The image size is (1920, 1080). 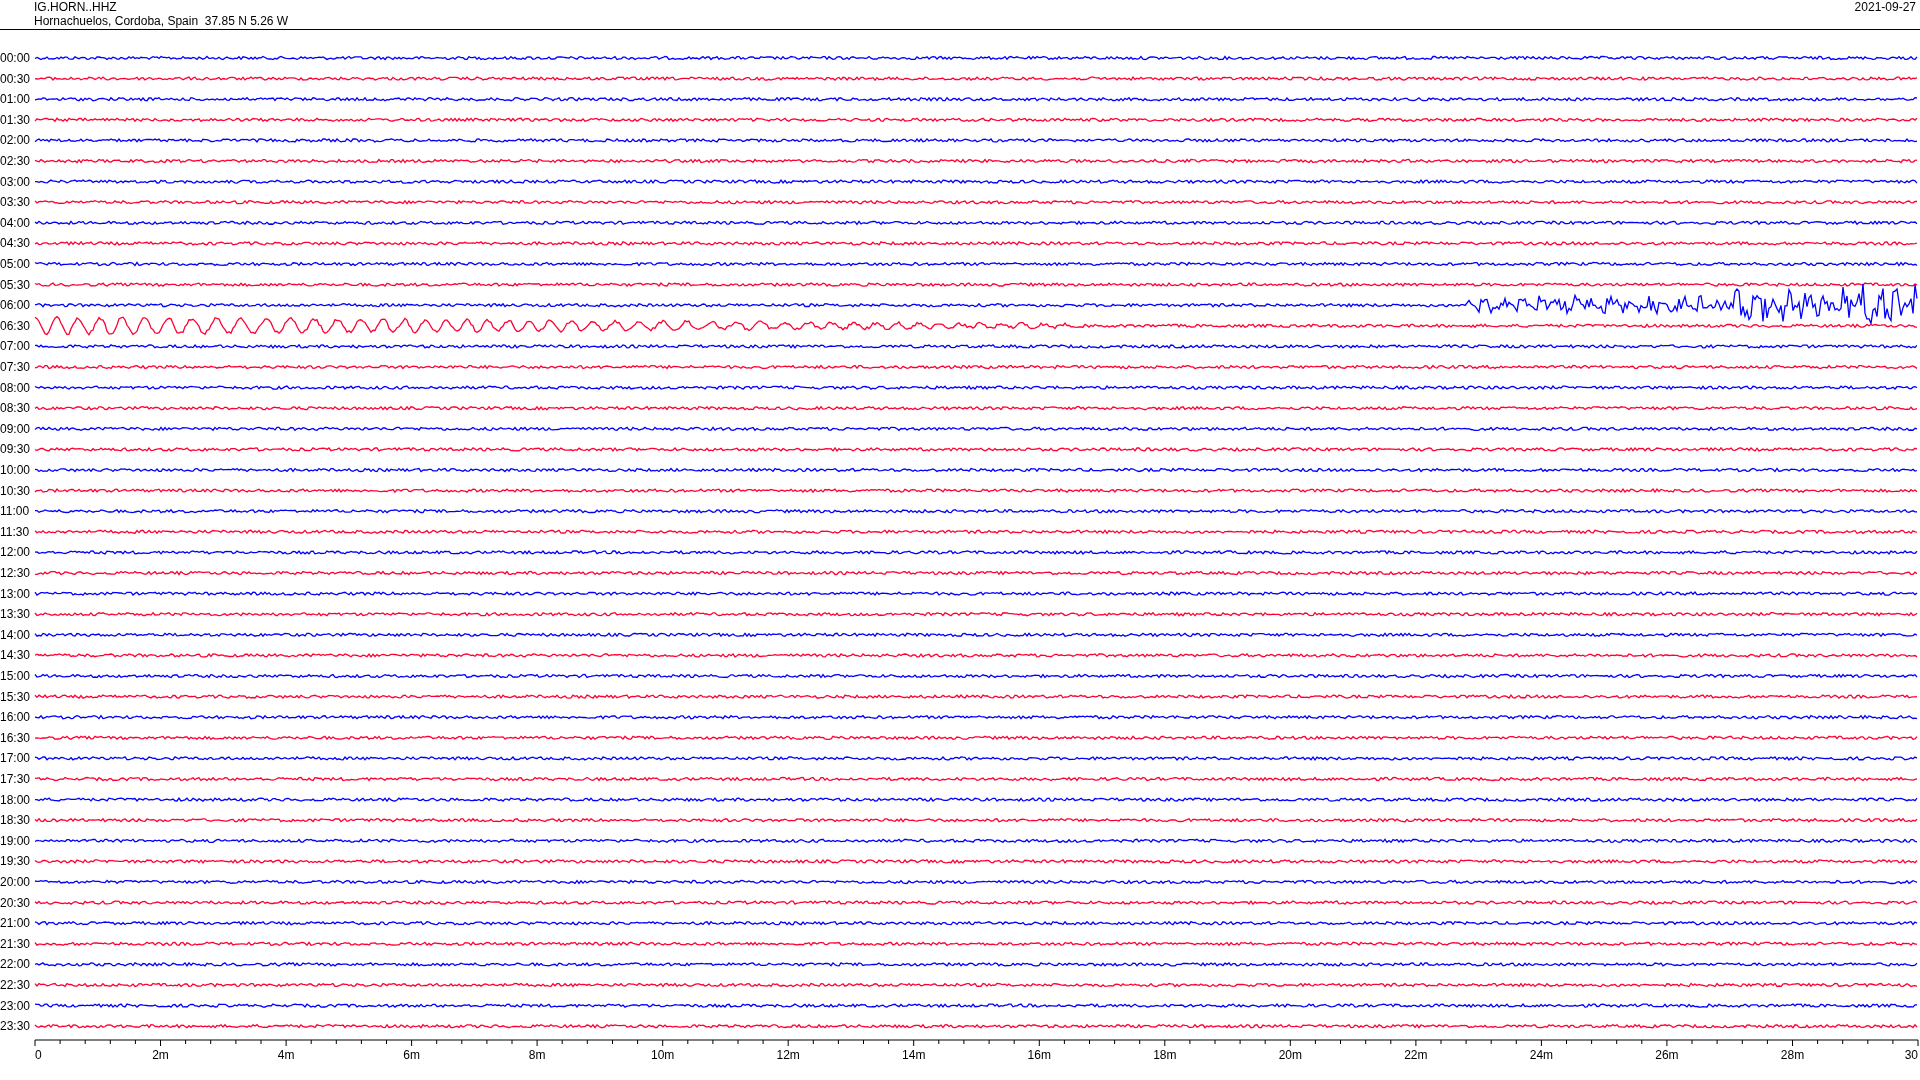 I want to click on time-label: 19:00, so click(x=15, y=840).